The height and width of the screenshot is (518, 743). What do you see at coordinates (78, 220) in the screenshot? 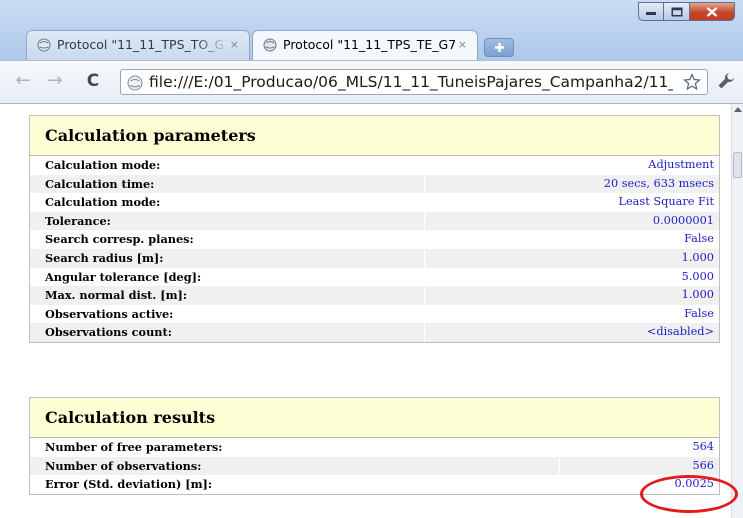
I see `row-label: Tolerance:` at bounding box center [78, 220].